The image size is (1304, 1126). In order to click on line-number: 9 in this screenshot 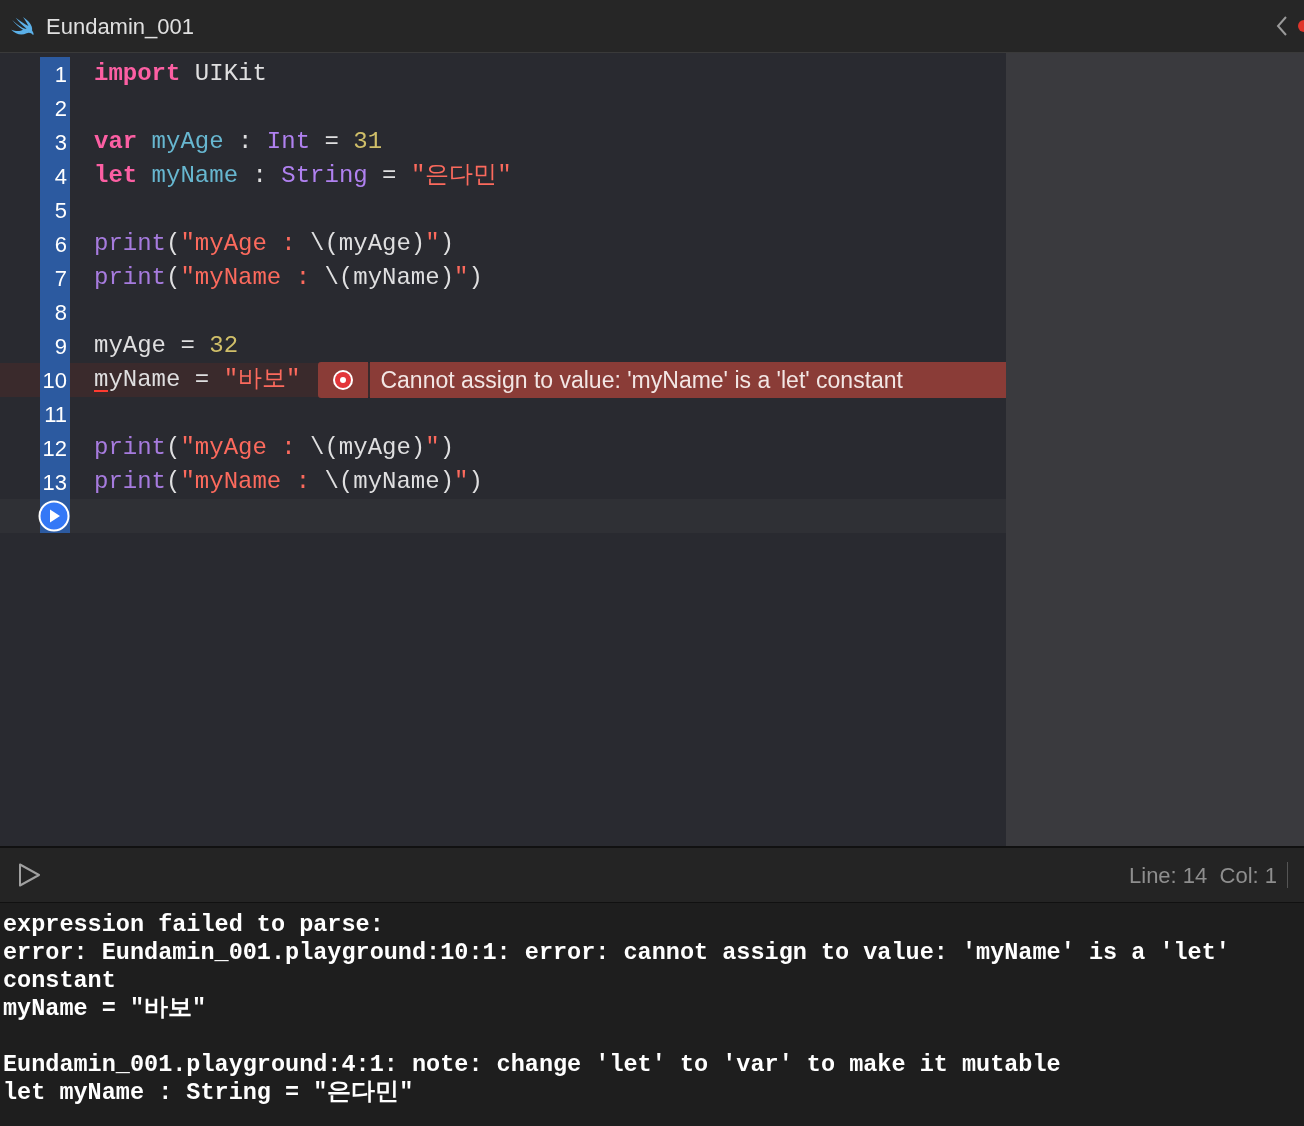, I will do `click(61, 346)`.